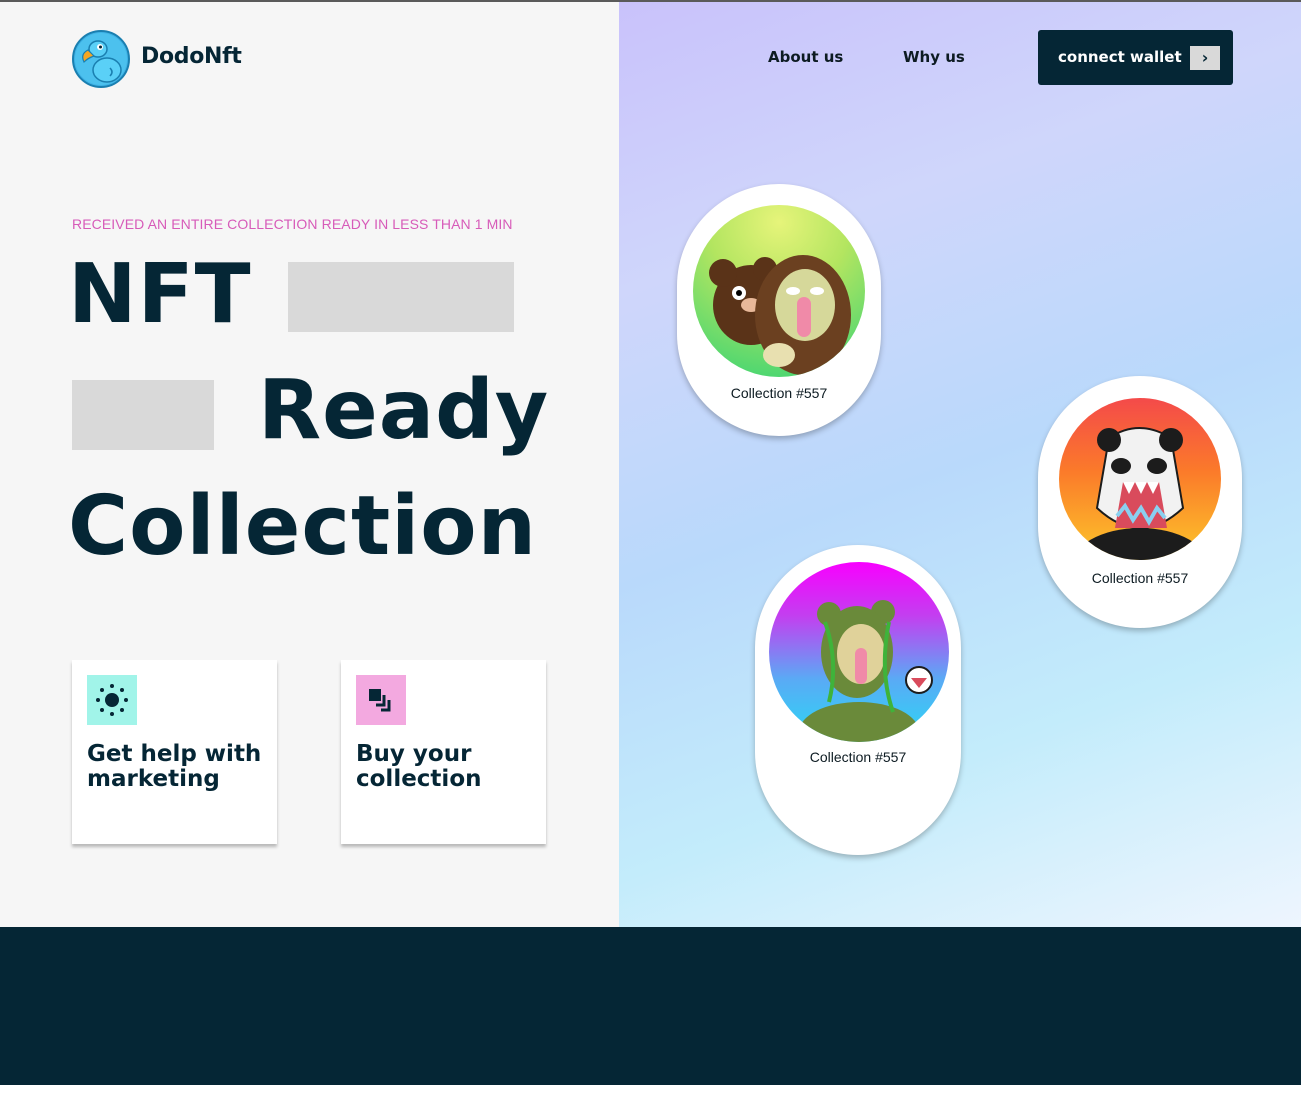 The image size is (1301, 1099). I want to click on footer-band, so click(650, 1006).